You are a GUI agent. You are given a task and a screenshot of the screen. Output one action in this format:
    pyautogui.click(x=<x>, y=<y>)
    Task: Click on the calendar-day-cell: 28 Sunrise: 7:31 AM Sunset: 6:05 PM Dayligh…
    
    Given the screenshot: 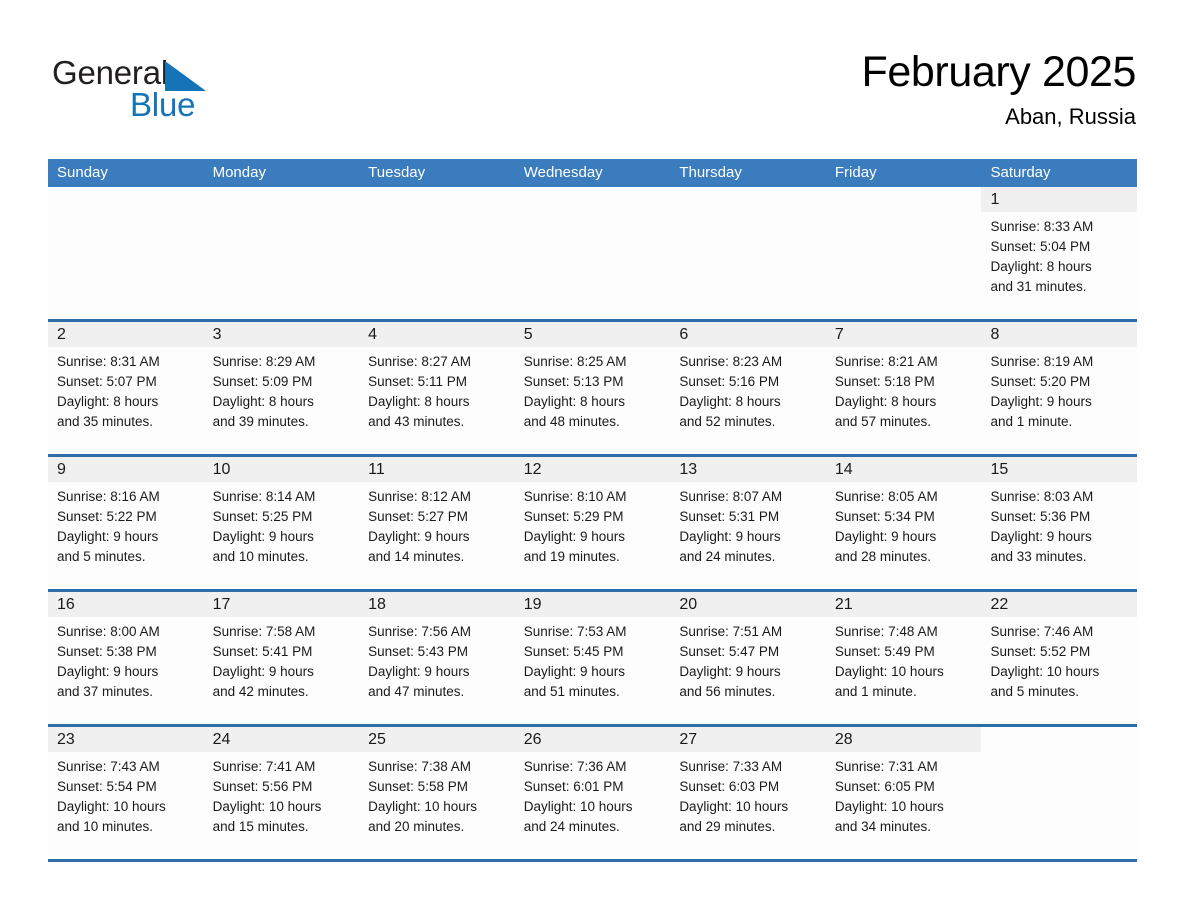 What is the action you would take?
    pyautogui.click(x=903, y=793)
    